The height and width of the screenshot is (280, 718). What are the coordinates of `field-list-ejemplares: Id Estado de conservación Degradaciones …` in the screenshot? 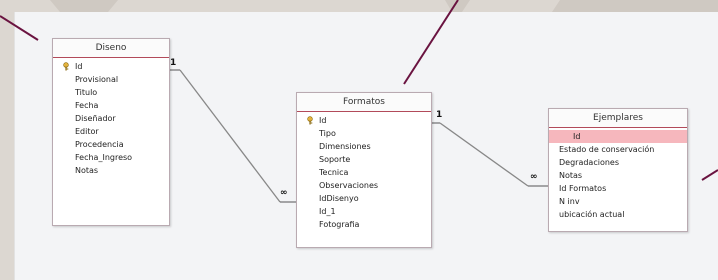 It's located at (618, 174).